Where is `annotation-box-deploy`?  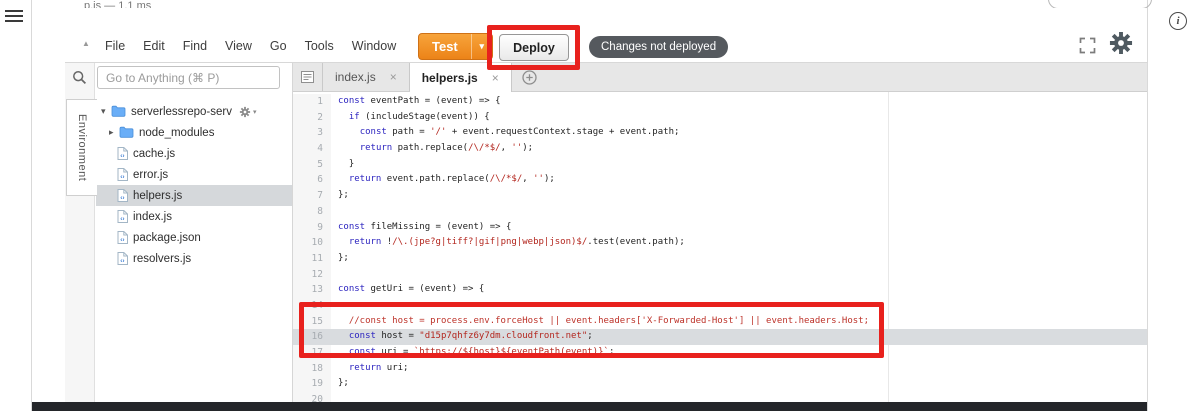 annotation-box-deploy is located at coordinates (533, 47).